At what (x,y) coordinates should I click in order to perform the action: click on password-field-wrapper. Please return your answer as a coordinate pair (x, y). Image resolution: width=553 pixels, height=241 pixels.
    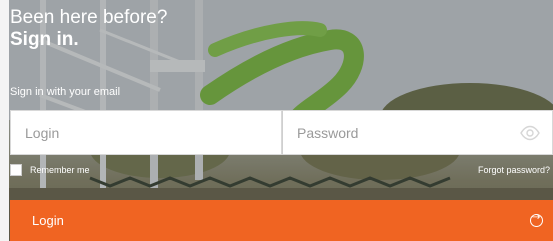
    Looking at the image, I should click on (417, 132).